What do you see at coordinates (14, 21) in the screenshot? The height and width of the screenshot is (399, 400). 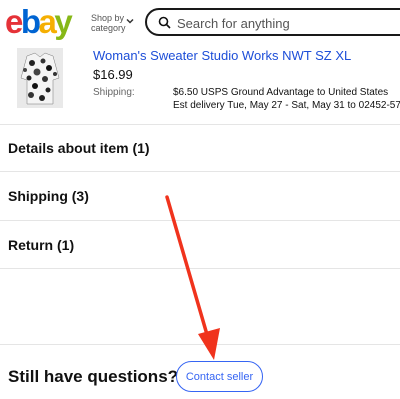 I see `logo-letter-e: e` at bounding box center [14, 21].